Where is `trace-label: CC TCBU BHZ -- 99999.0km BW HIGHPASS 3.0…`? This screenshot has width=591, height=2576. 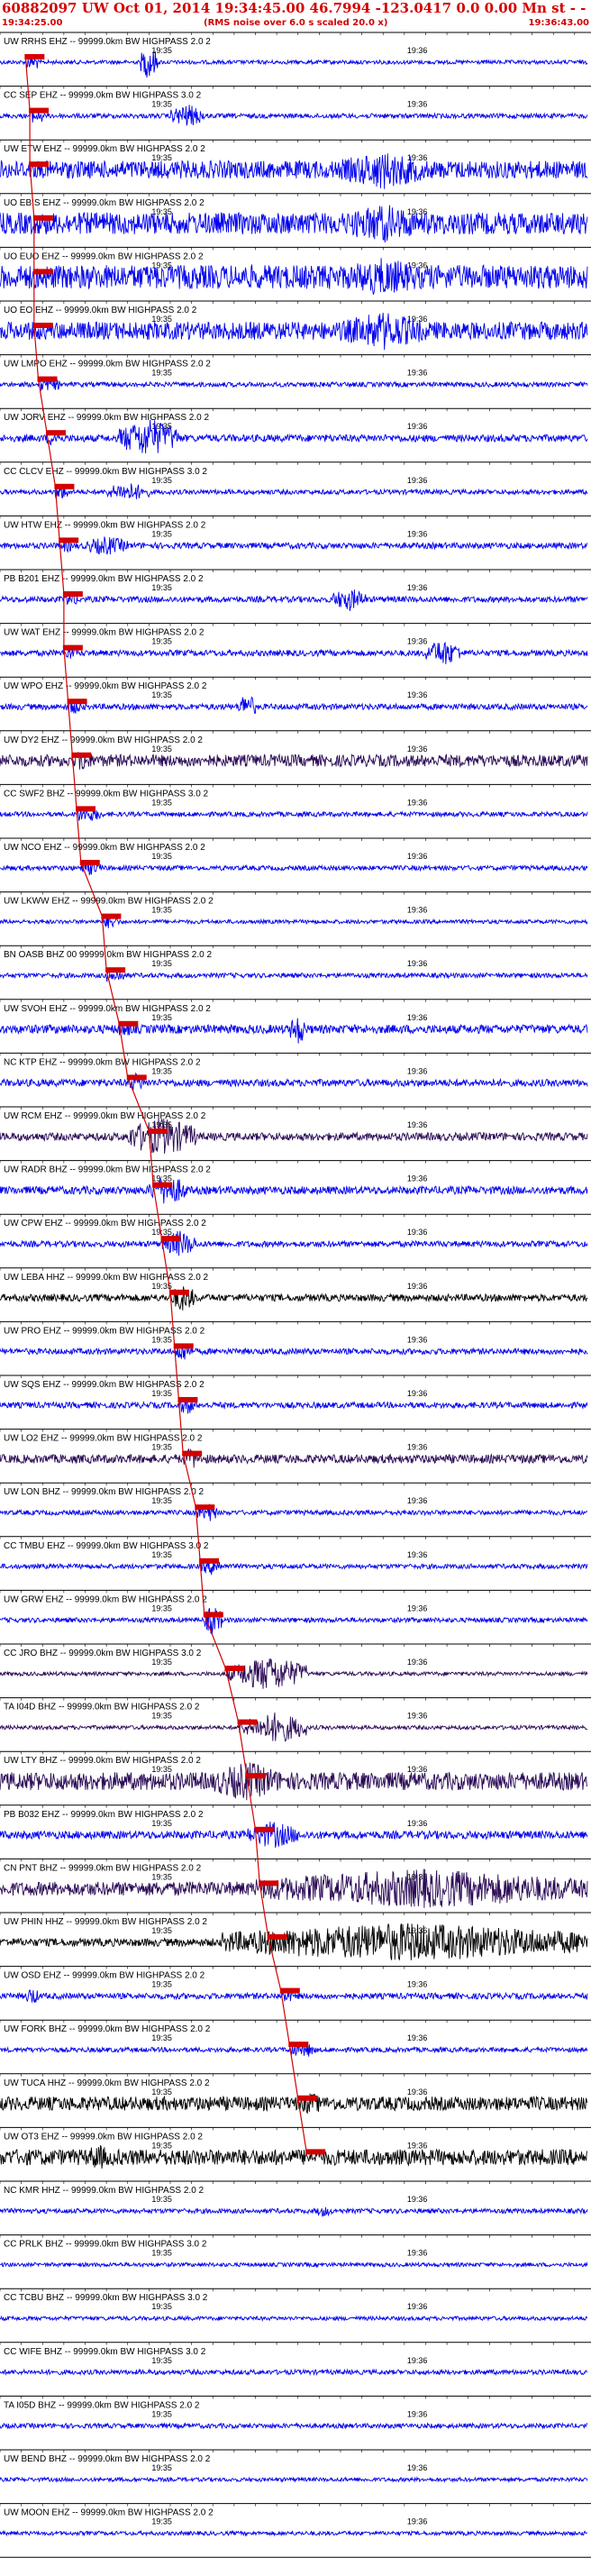
trace-label: CC TCBU BHZ -- 99999.0km BW HIGHPASS 3.0… is located at coordinates (106, 2298).